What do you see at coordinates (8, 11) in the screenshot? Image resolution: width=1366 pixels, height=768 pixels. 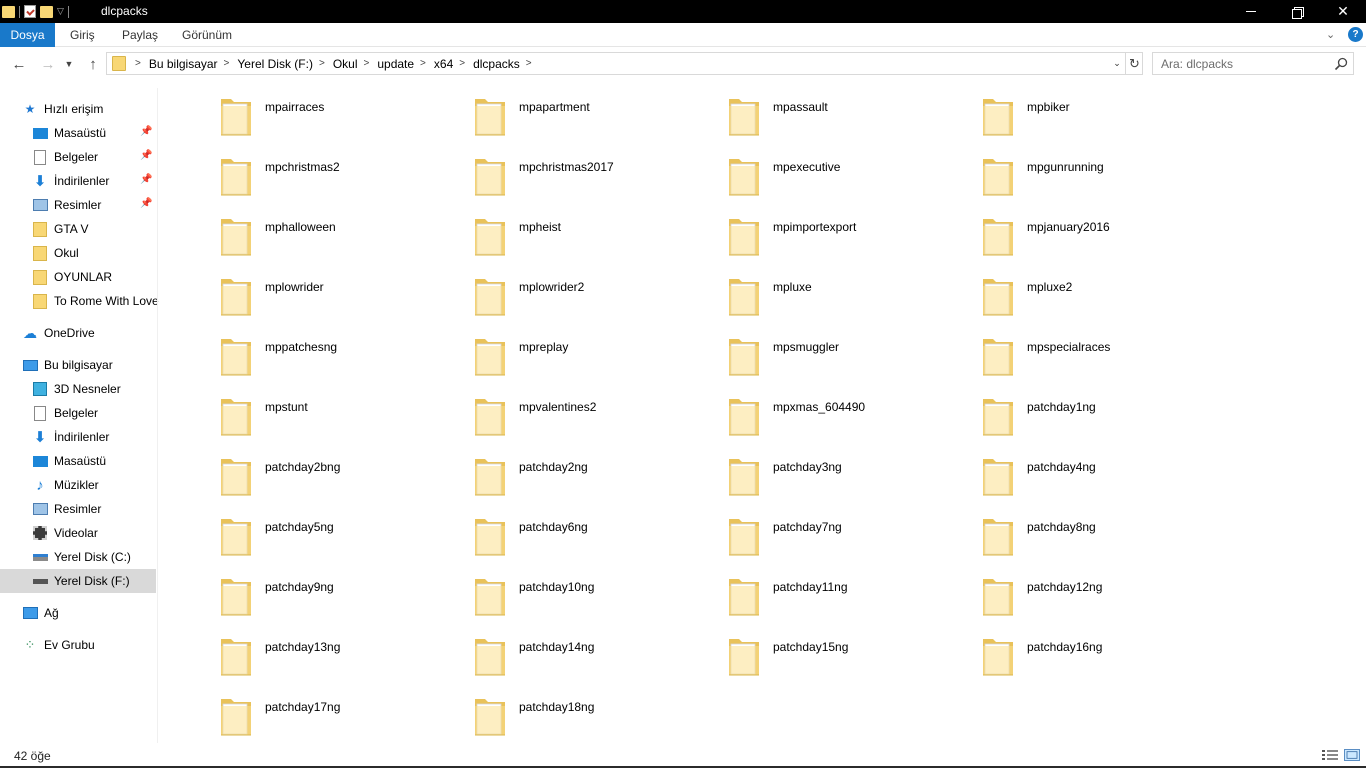 I see `folder-icon` at bounding box center [8, 11].